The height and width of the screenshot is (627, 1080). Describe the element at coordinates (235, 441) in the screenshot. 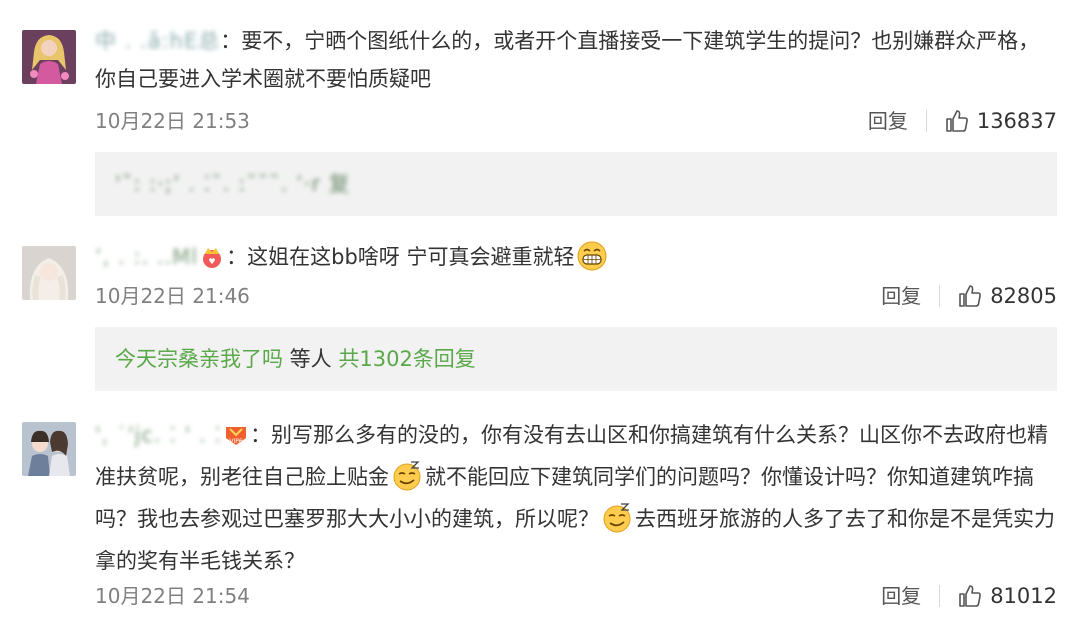

I see `vip-badge-label: VIP6` at that location.